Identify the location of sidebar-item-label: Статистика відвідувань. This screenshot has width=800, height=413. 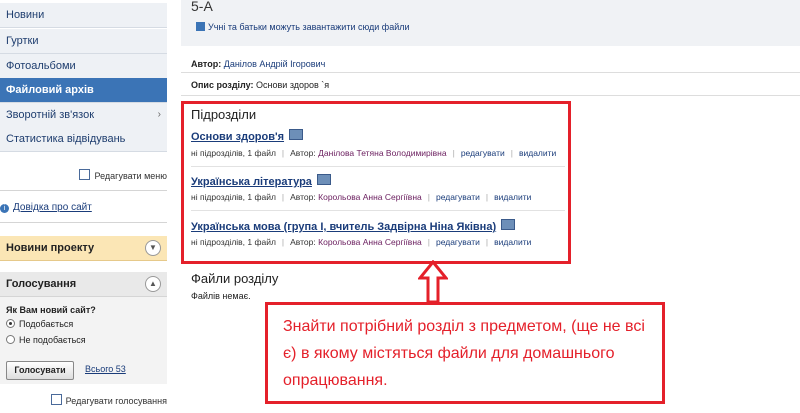
(66, 139).